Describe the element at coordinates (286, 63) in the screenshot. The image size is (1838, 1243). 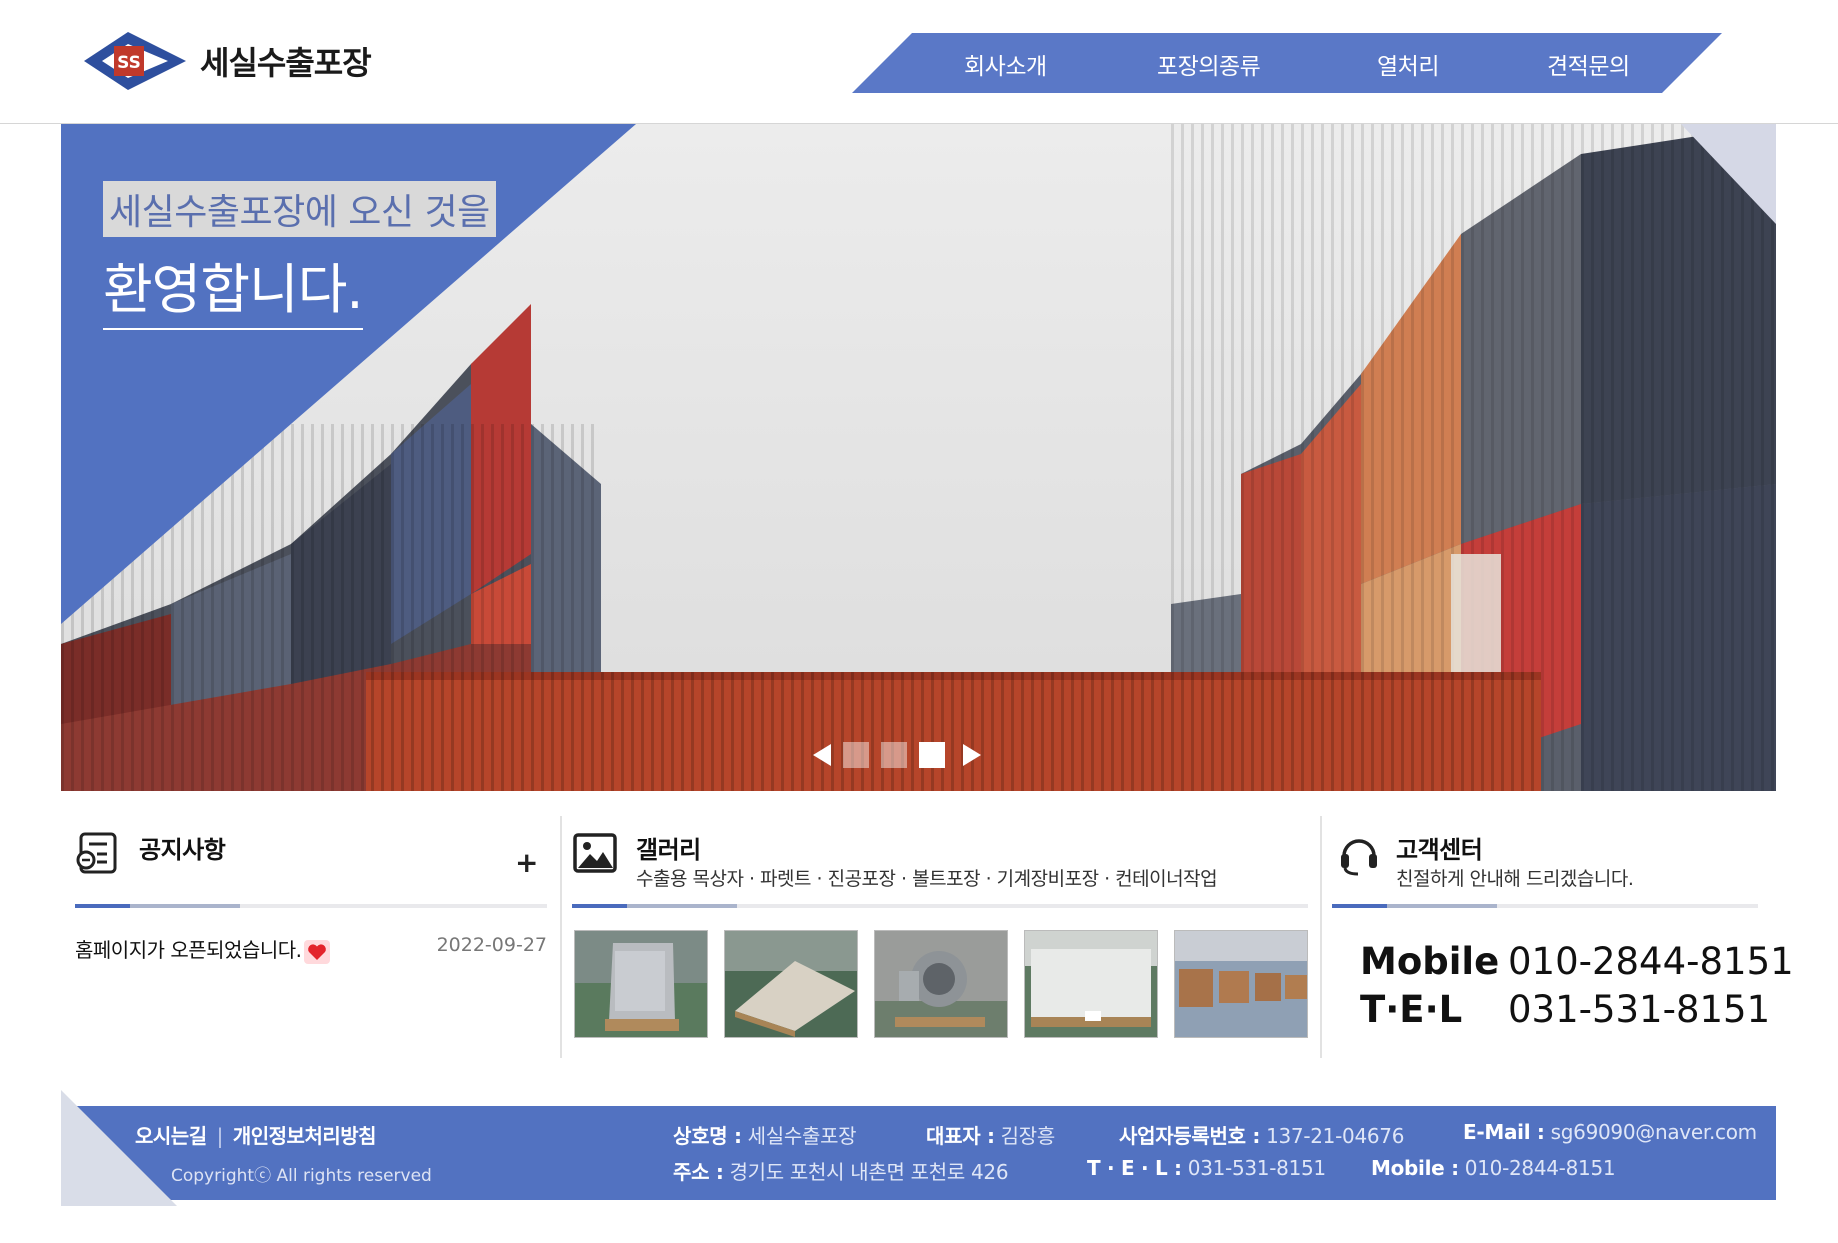
I see `logo-text: 세실수출포장` at that location.